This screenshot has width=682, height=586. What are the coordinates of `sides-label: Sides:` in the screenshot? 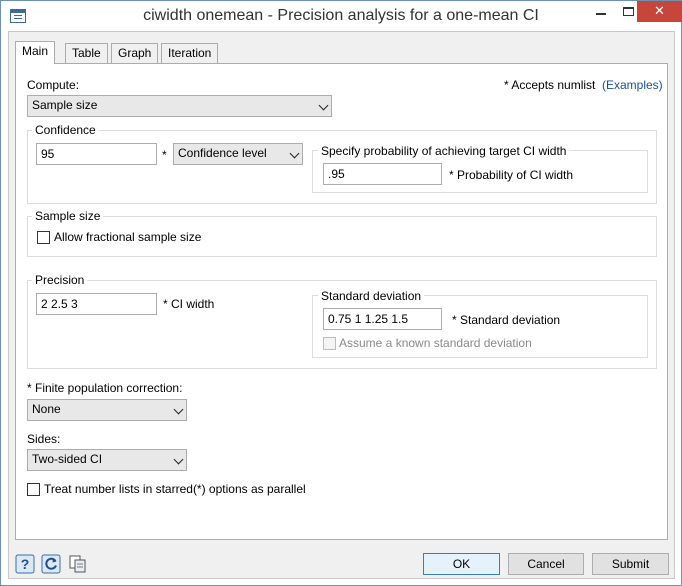 It's located at (44, 439).